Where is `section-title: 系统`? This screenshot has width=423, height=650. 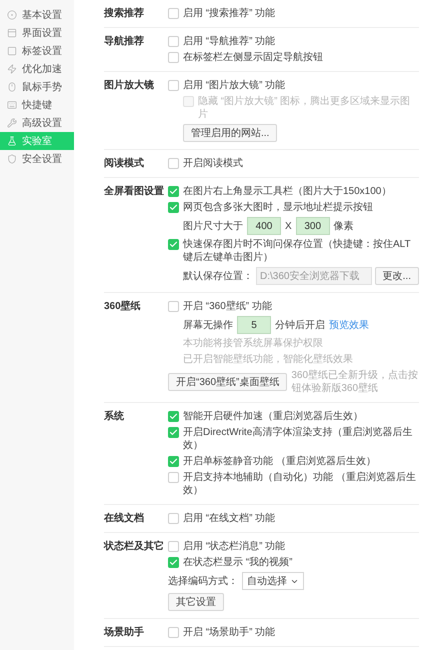 section-title: 系统 is located at coordinates (114, 417).